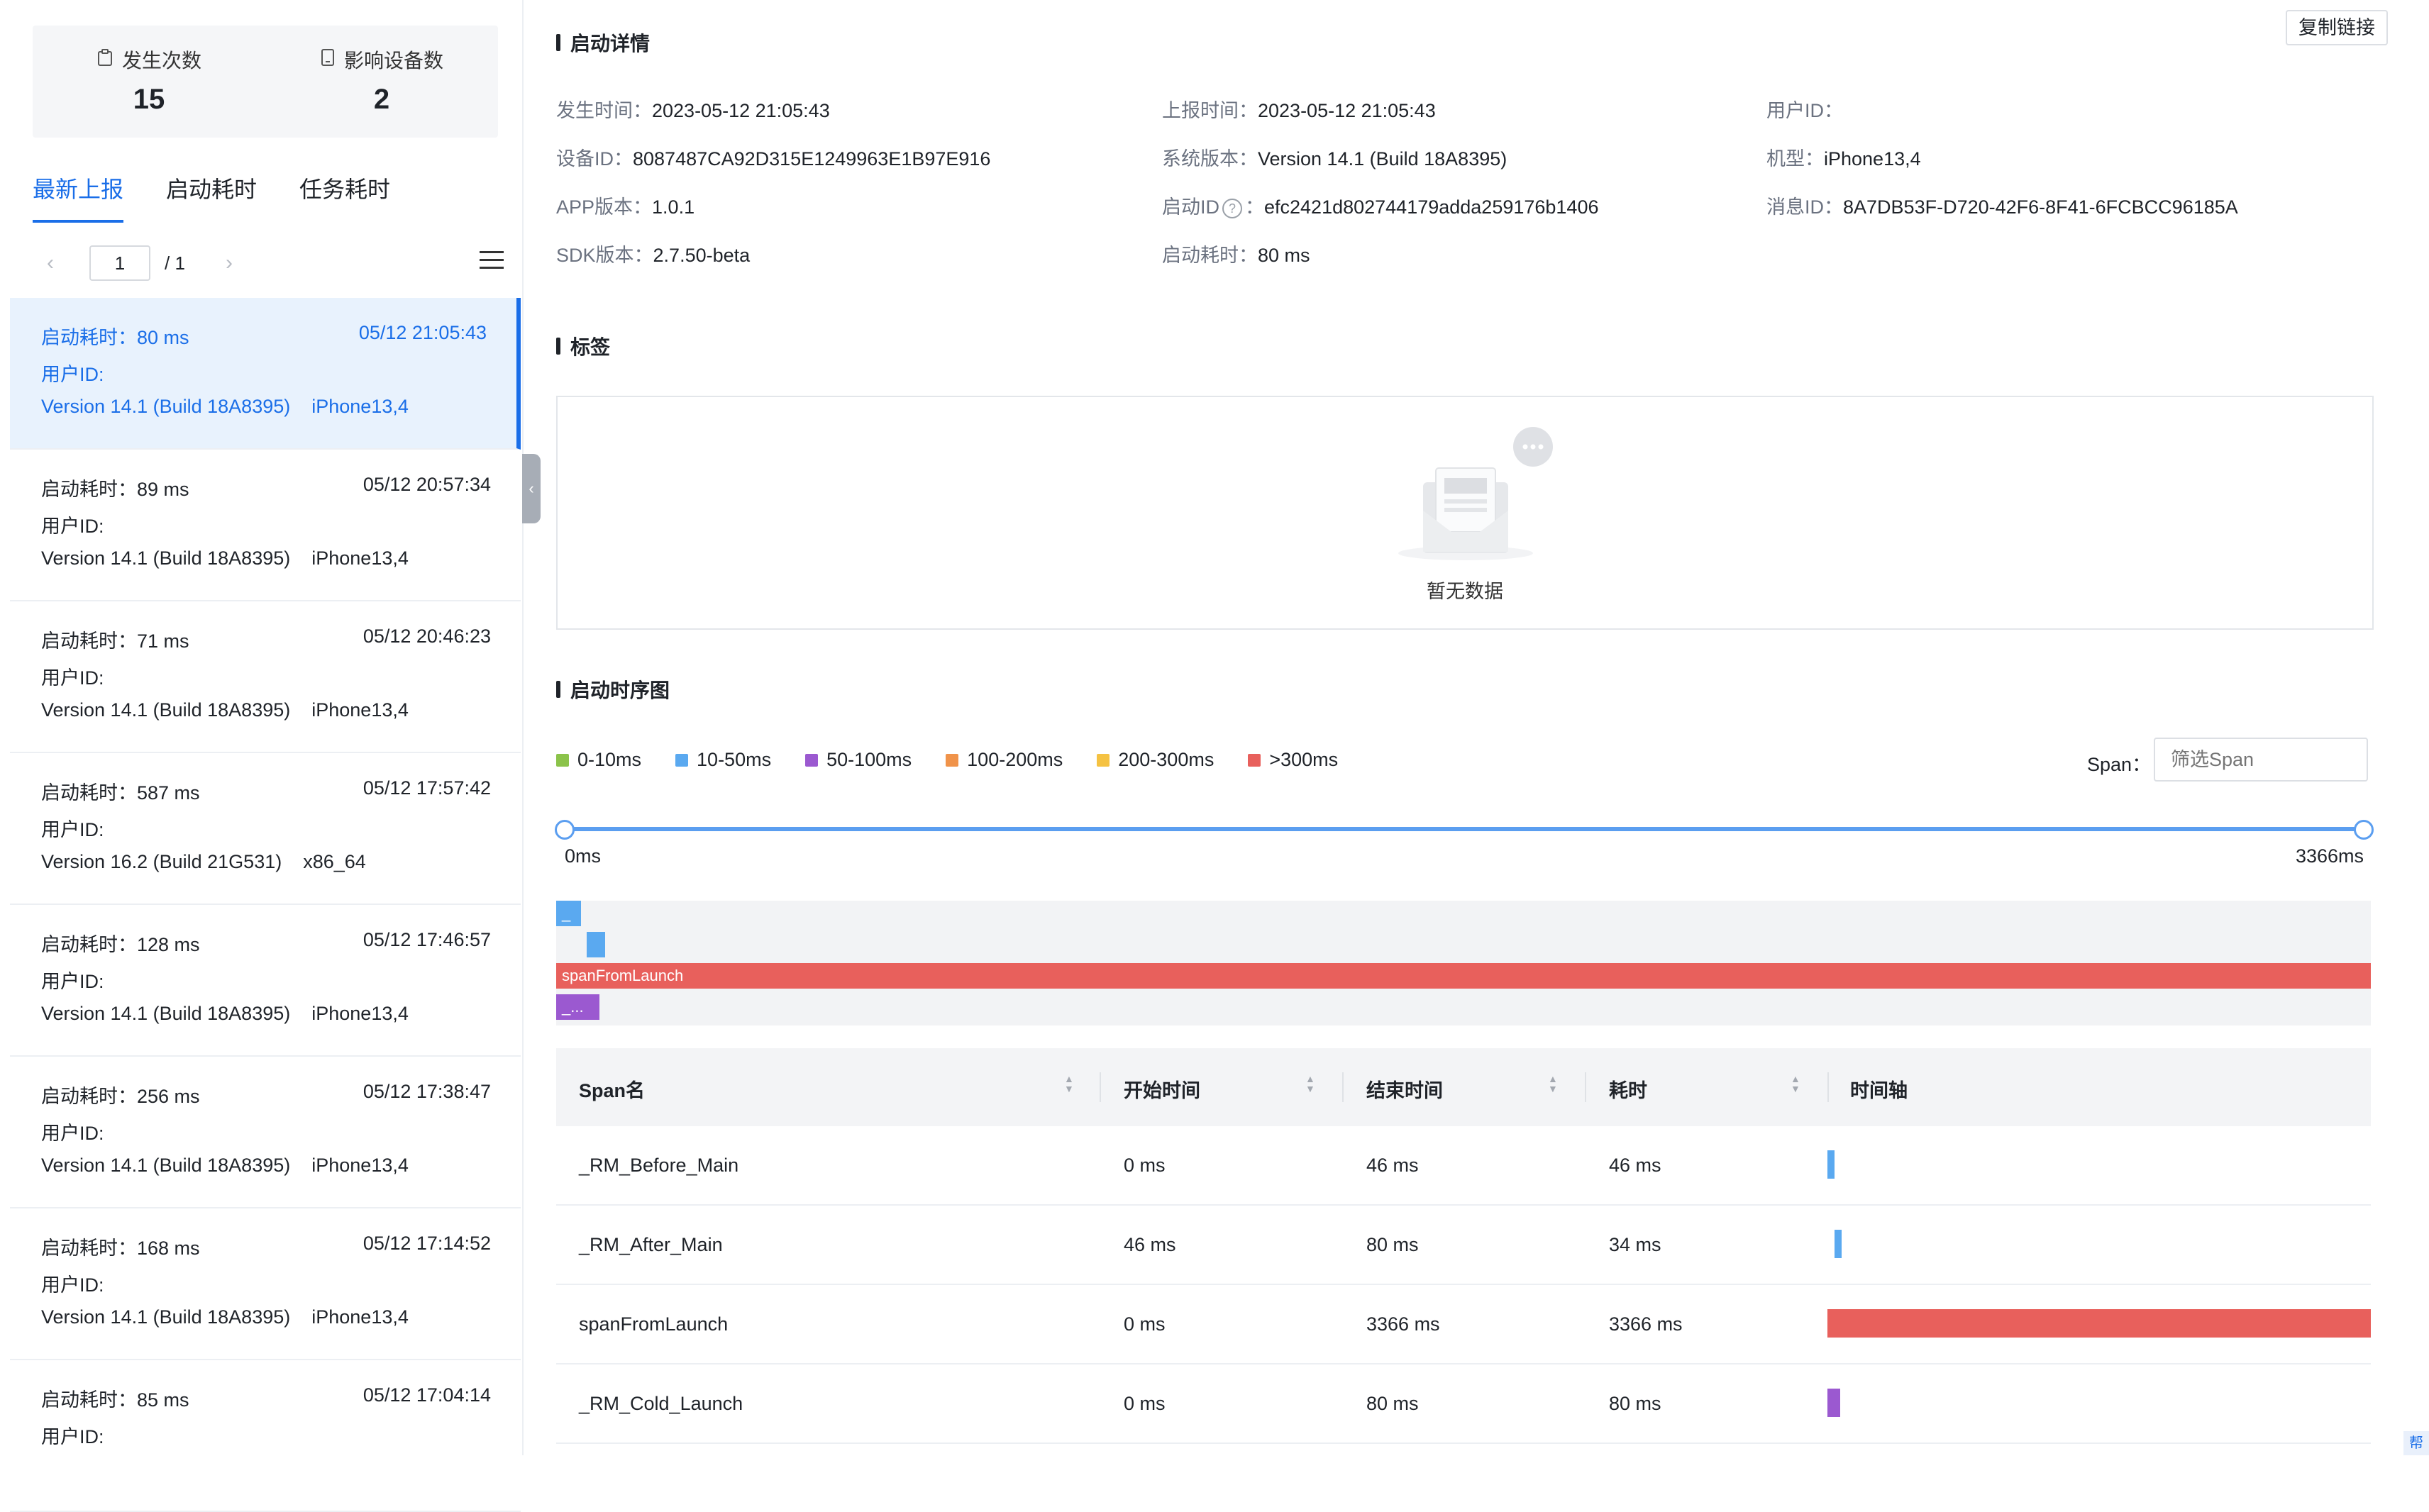  What do you see at coordinates (1210, 110) in the screenshot?
I see `field-key: 上报时间：` at bounding box center [1210, 110].